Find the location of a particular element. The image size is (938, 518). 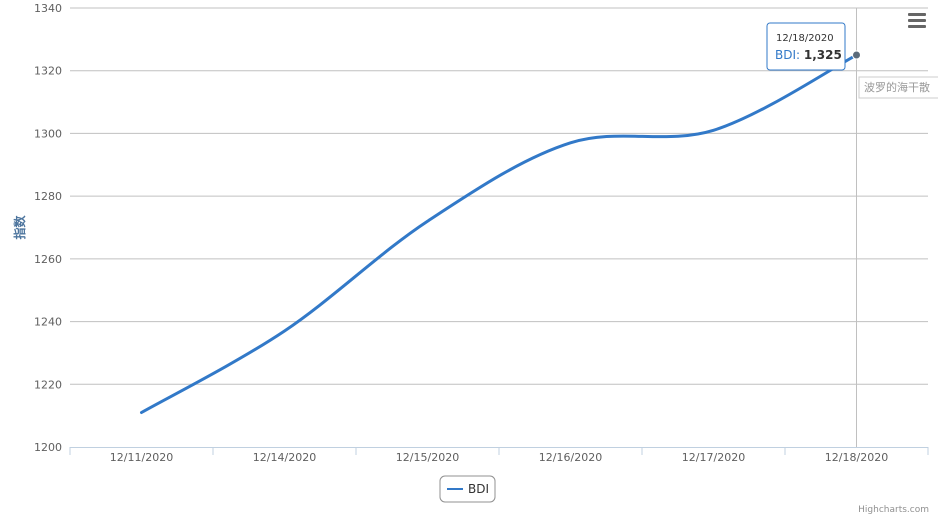

x-tick-label-3: 12/16/2020 is located at coordinates (570, 457).